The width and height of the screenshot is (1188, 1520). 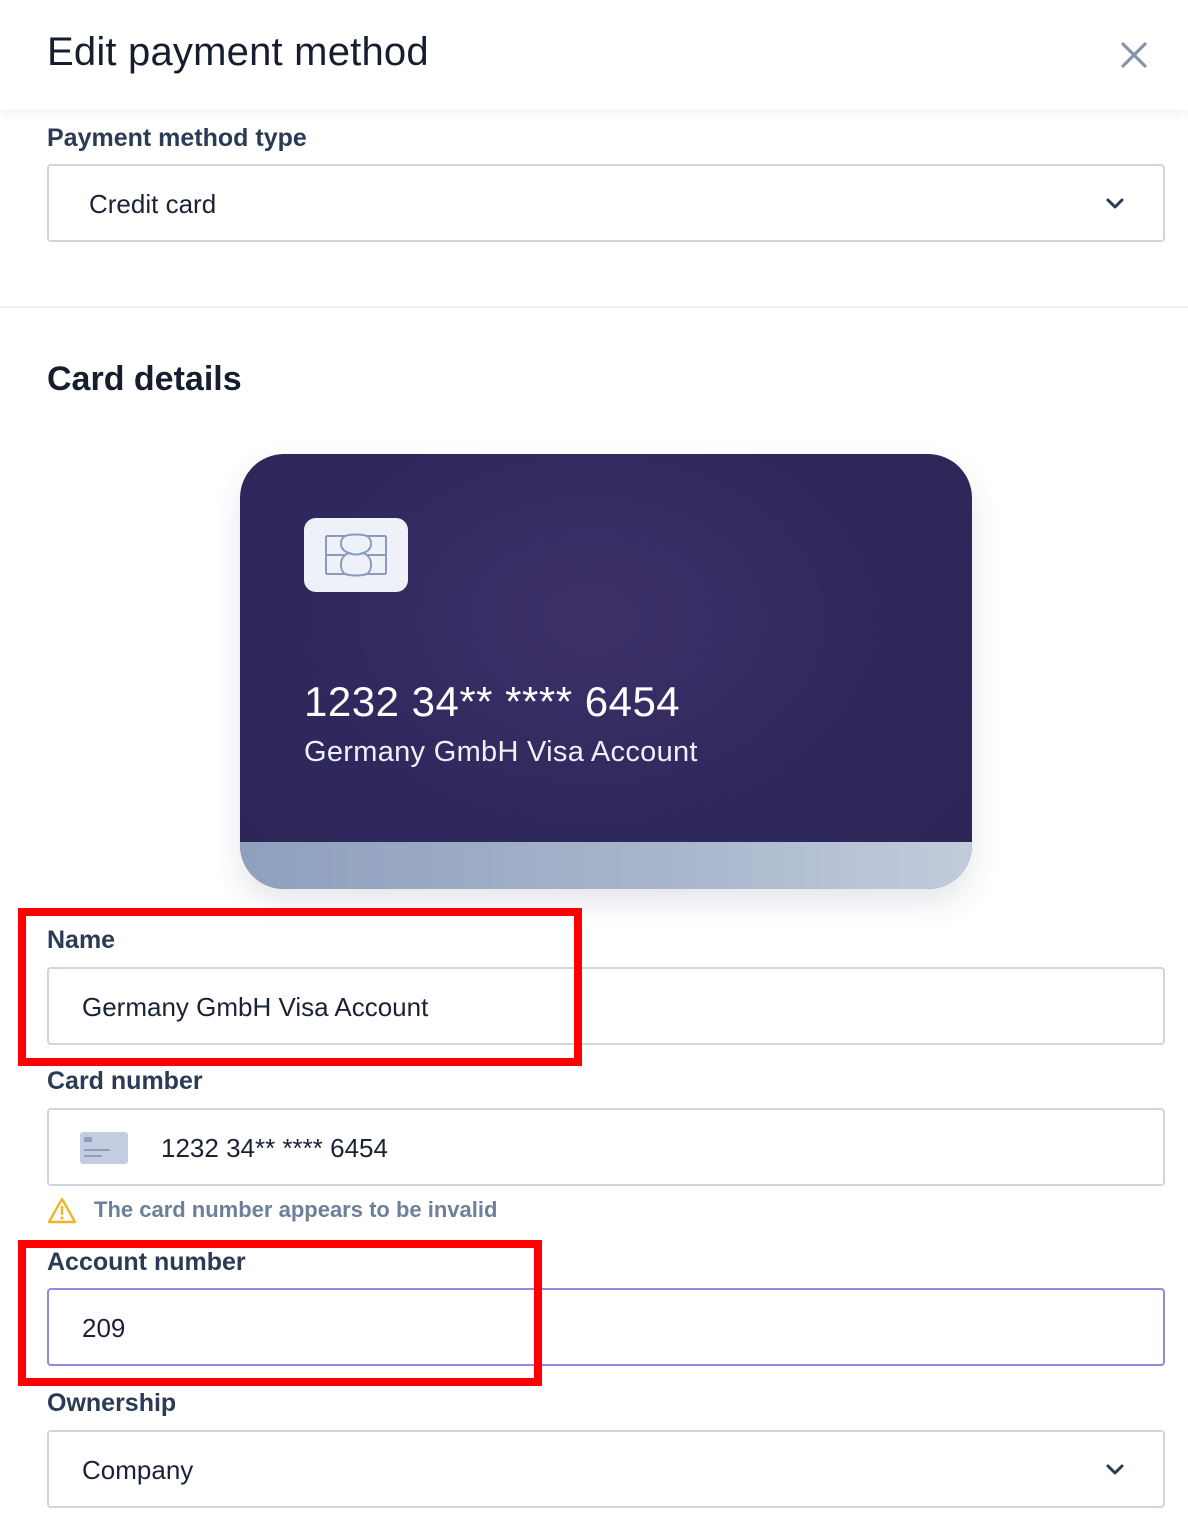 I want to click on card-chip-icon, so click(x=356, y=555).